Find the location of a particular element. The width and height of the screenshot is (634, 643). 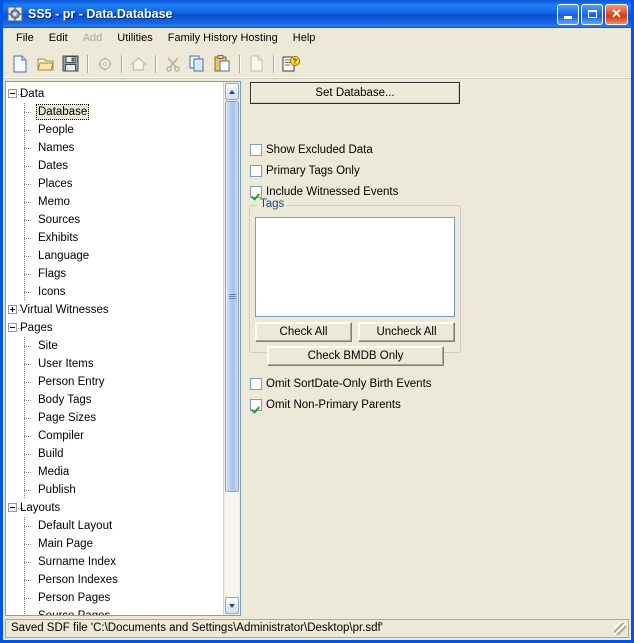

tree-item: Source Pages is located at coordinates (114, 611).